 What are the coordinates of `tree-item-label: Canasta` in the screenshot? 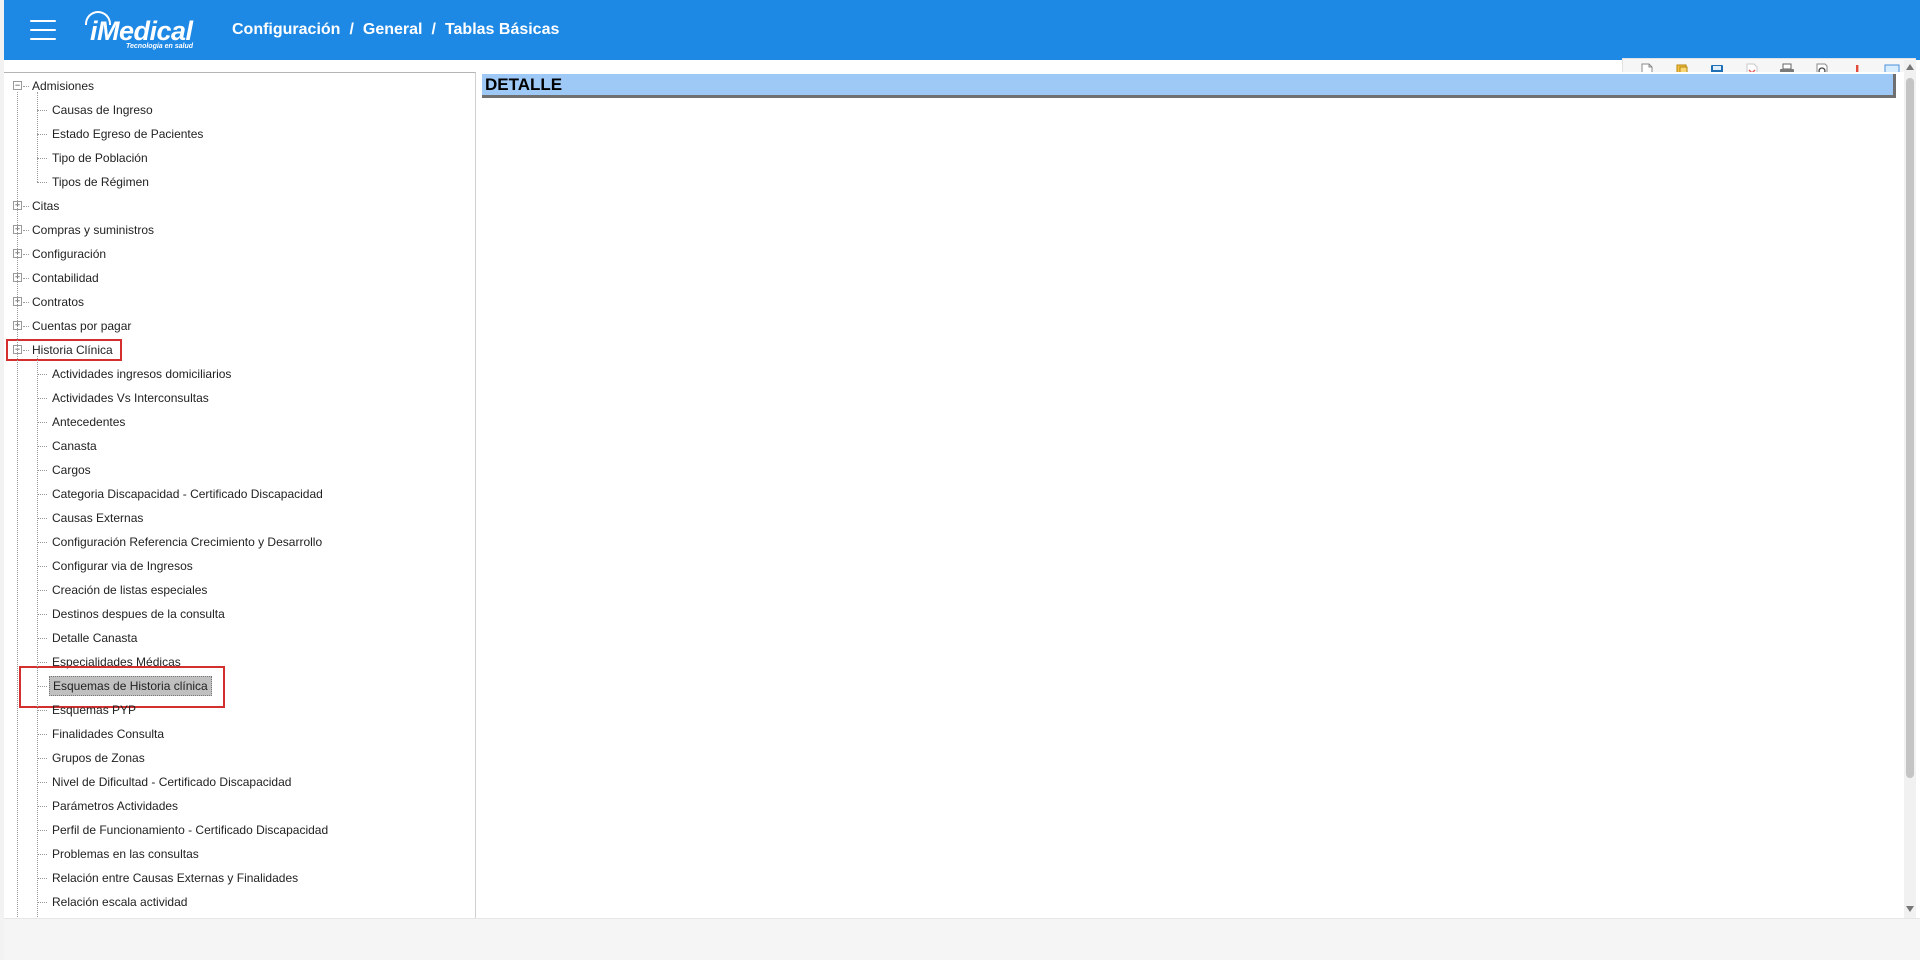 It's located at (74, 446).